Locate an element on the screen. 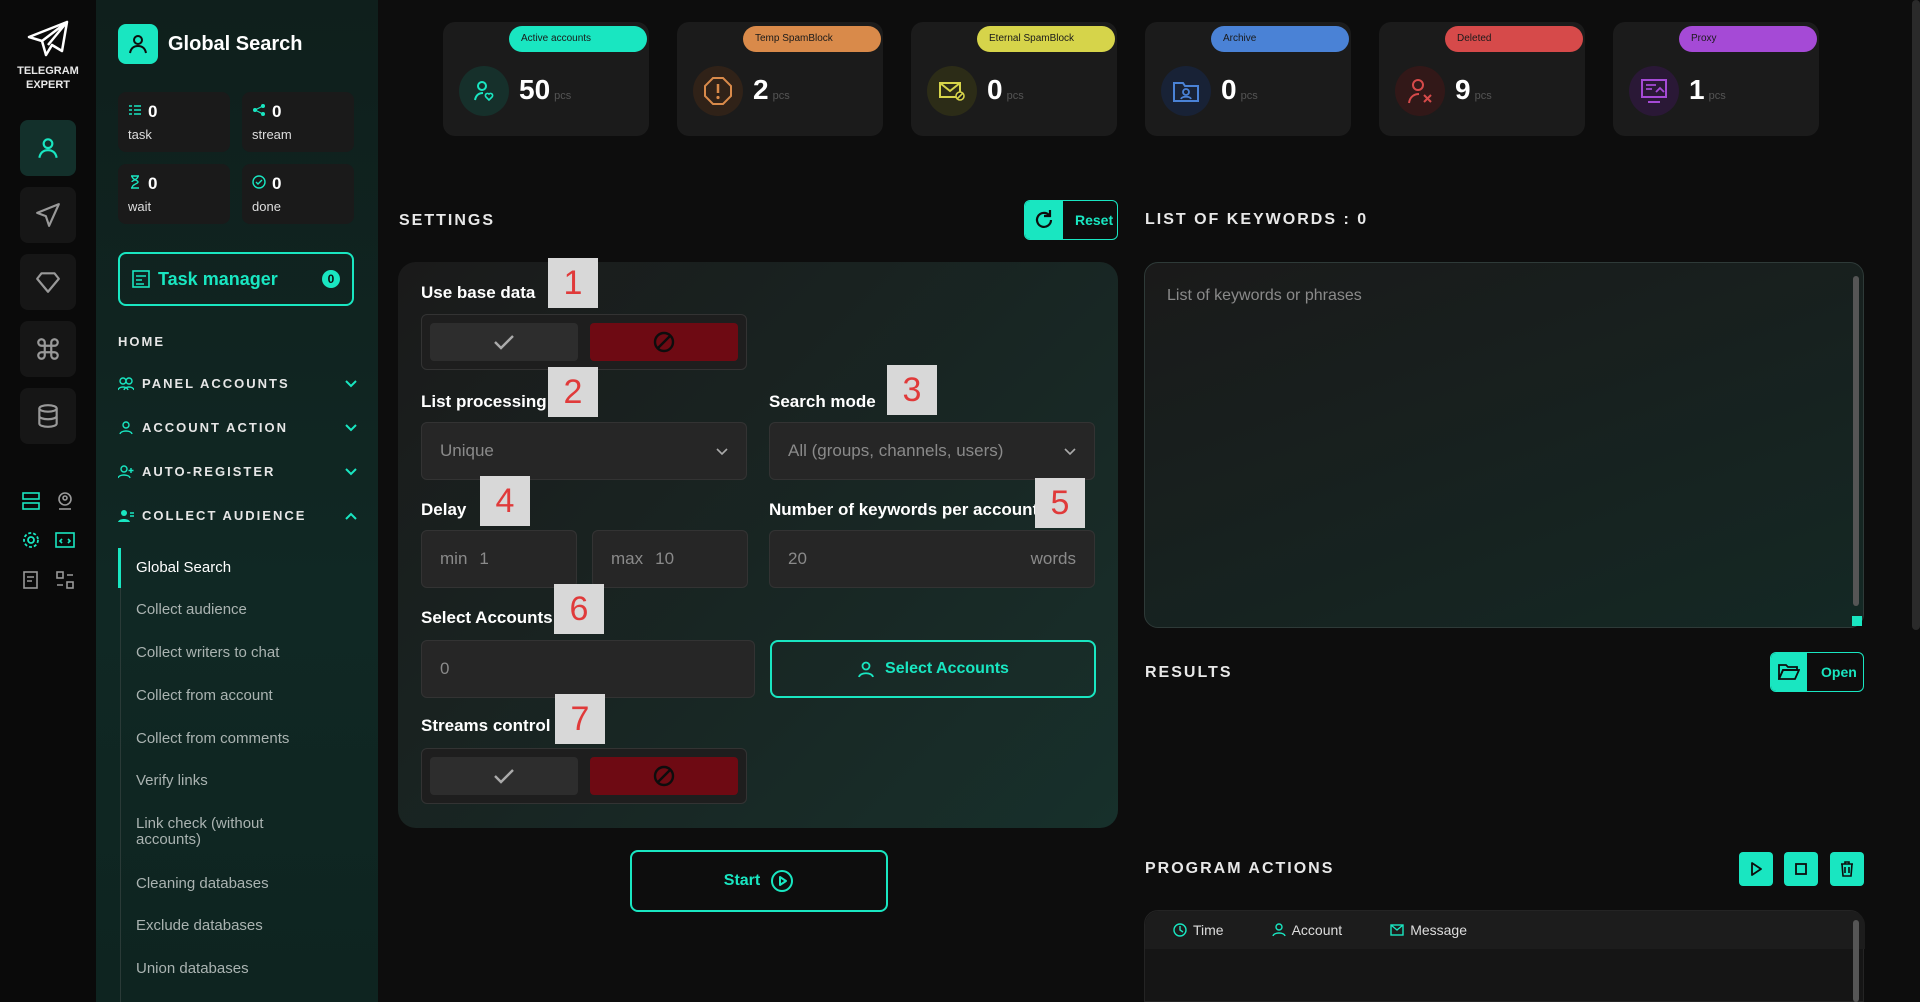  list-processing-select: Unique is located at coordinates (584, 451).